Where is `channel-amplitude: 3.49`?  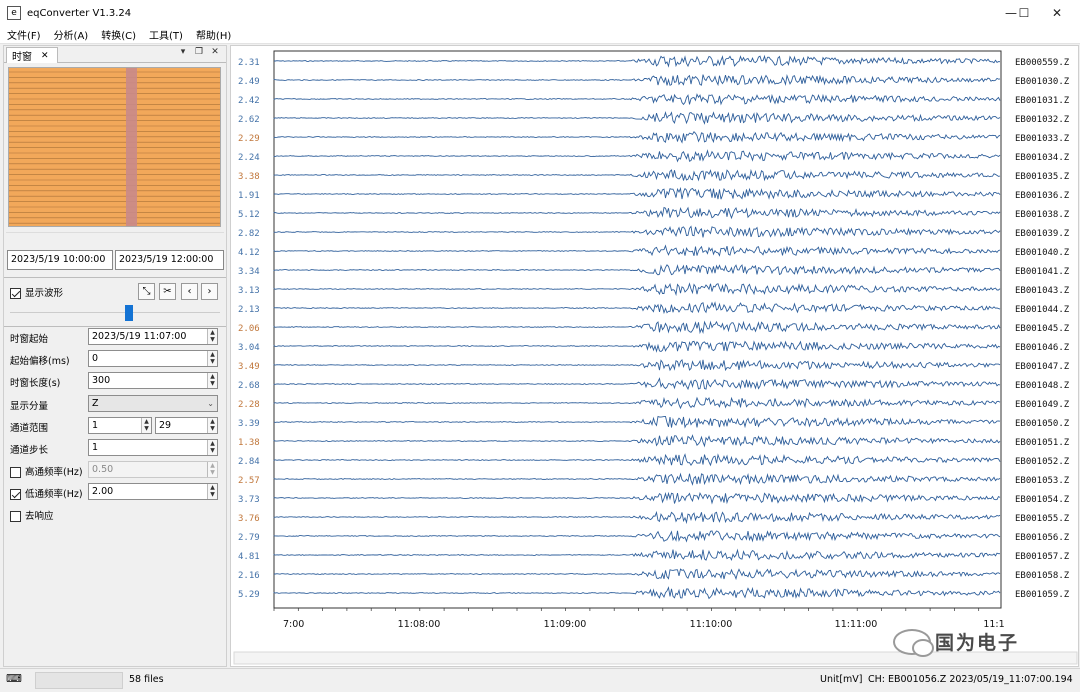
channel-amplitude: 3.49 is located at coordinates (249, 367).